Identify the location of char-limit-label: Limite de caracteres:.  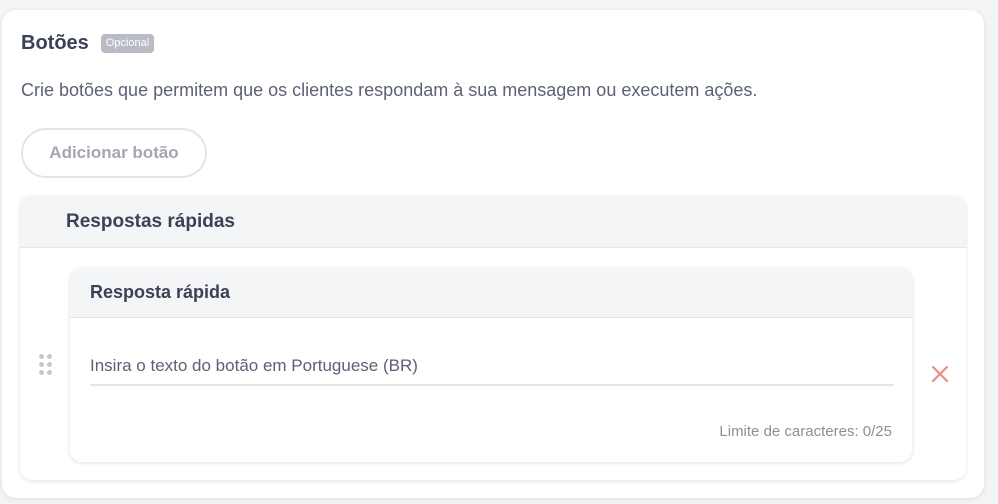
(789, 431).